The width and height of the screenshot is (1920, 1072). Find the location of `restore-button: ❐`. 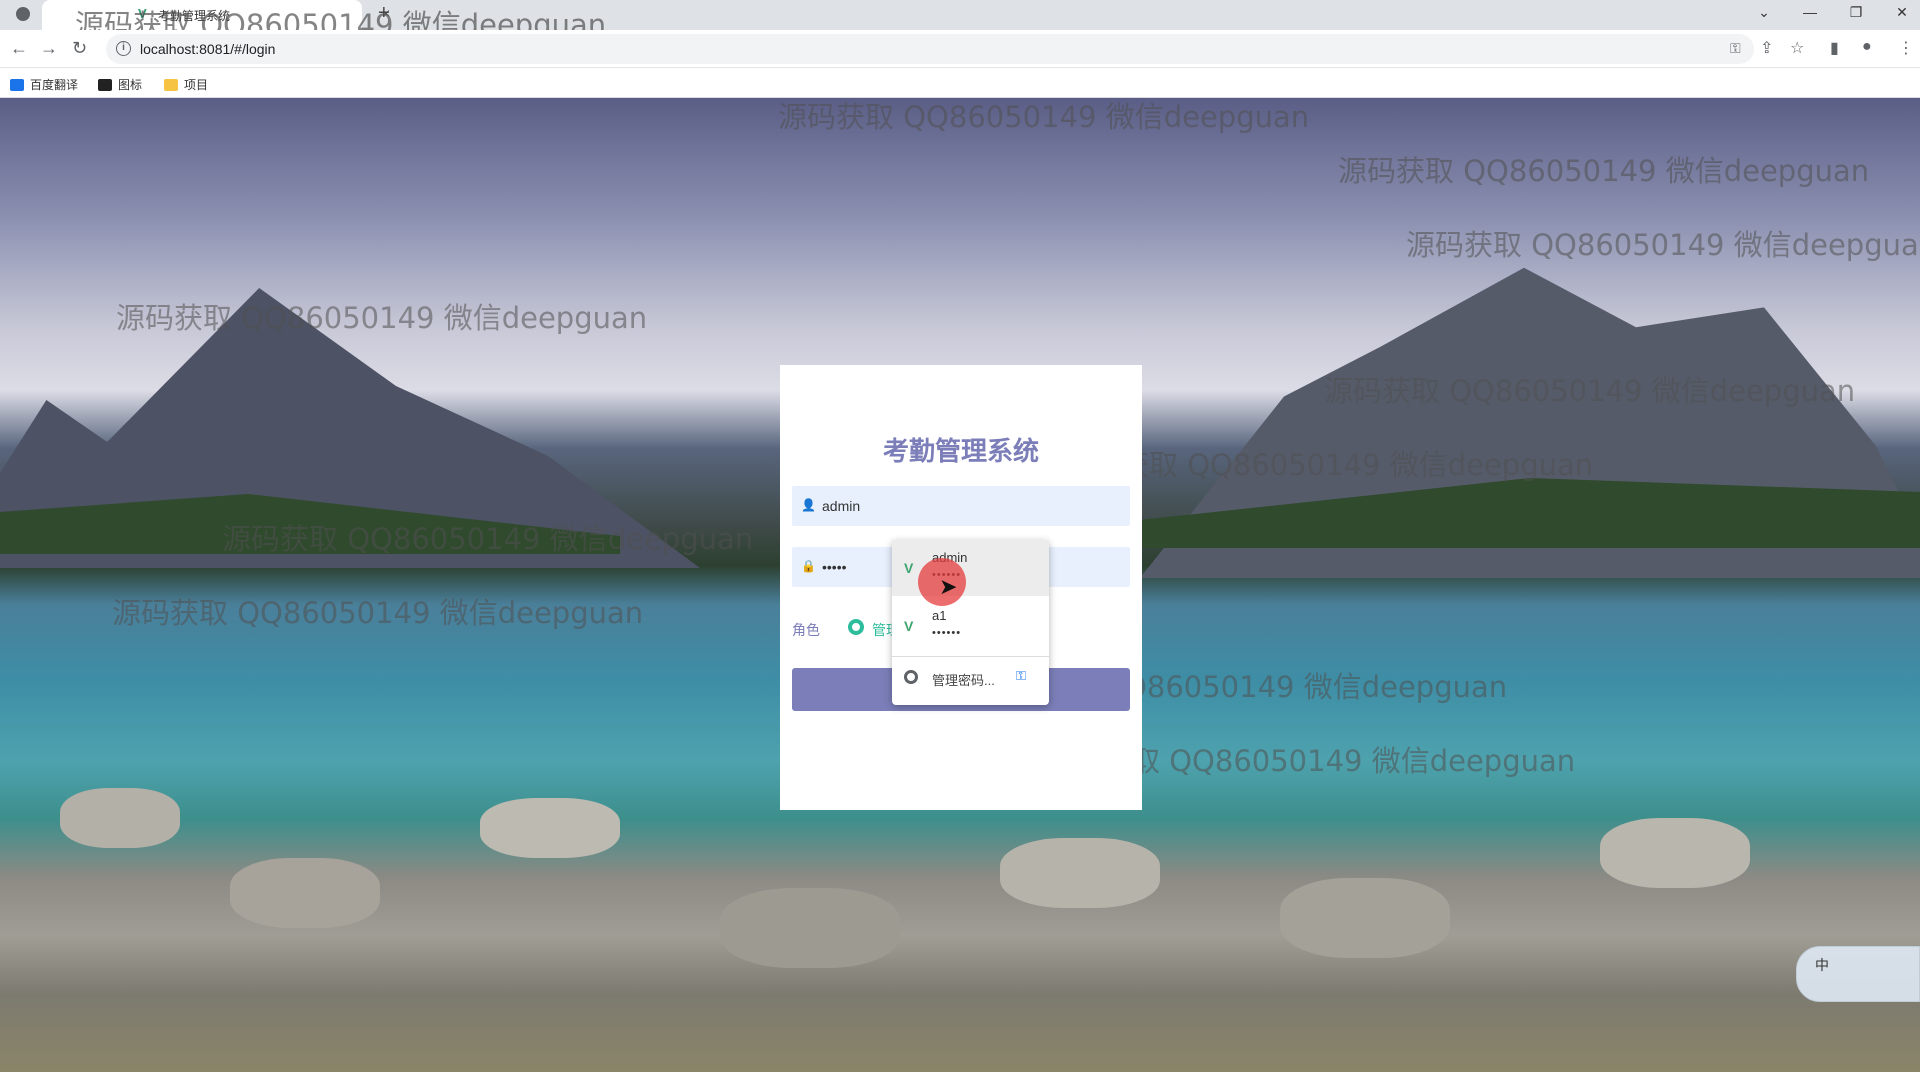

restore-button: ❐ is located at coordinates (1856, 12).